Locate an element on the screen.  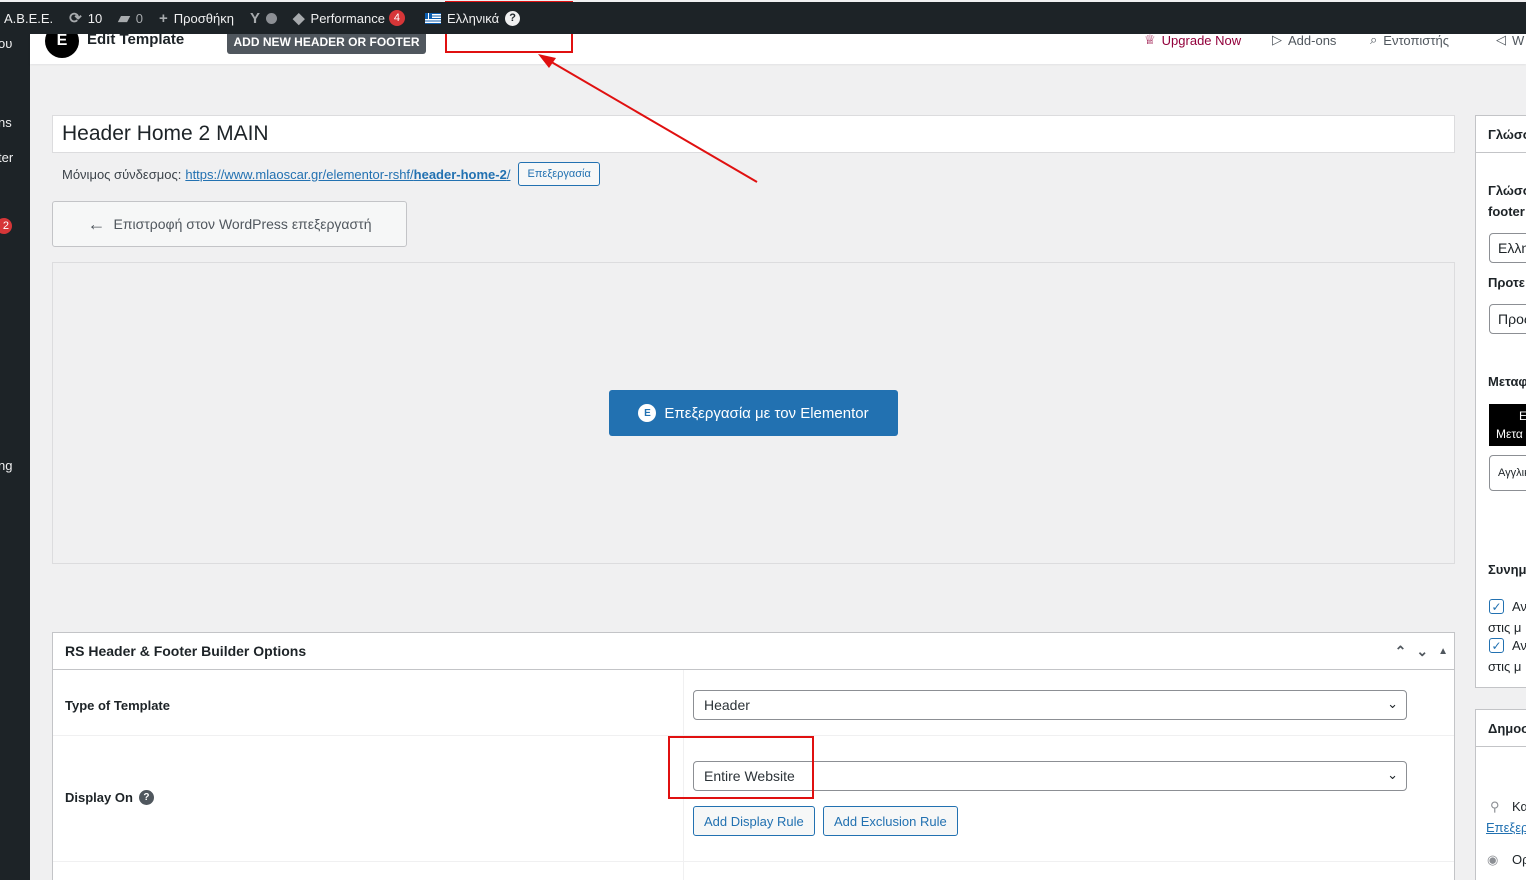
elementor-icon: E is located at coordinates (647, 413).